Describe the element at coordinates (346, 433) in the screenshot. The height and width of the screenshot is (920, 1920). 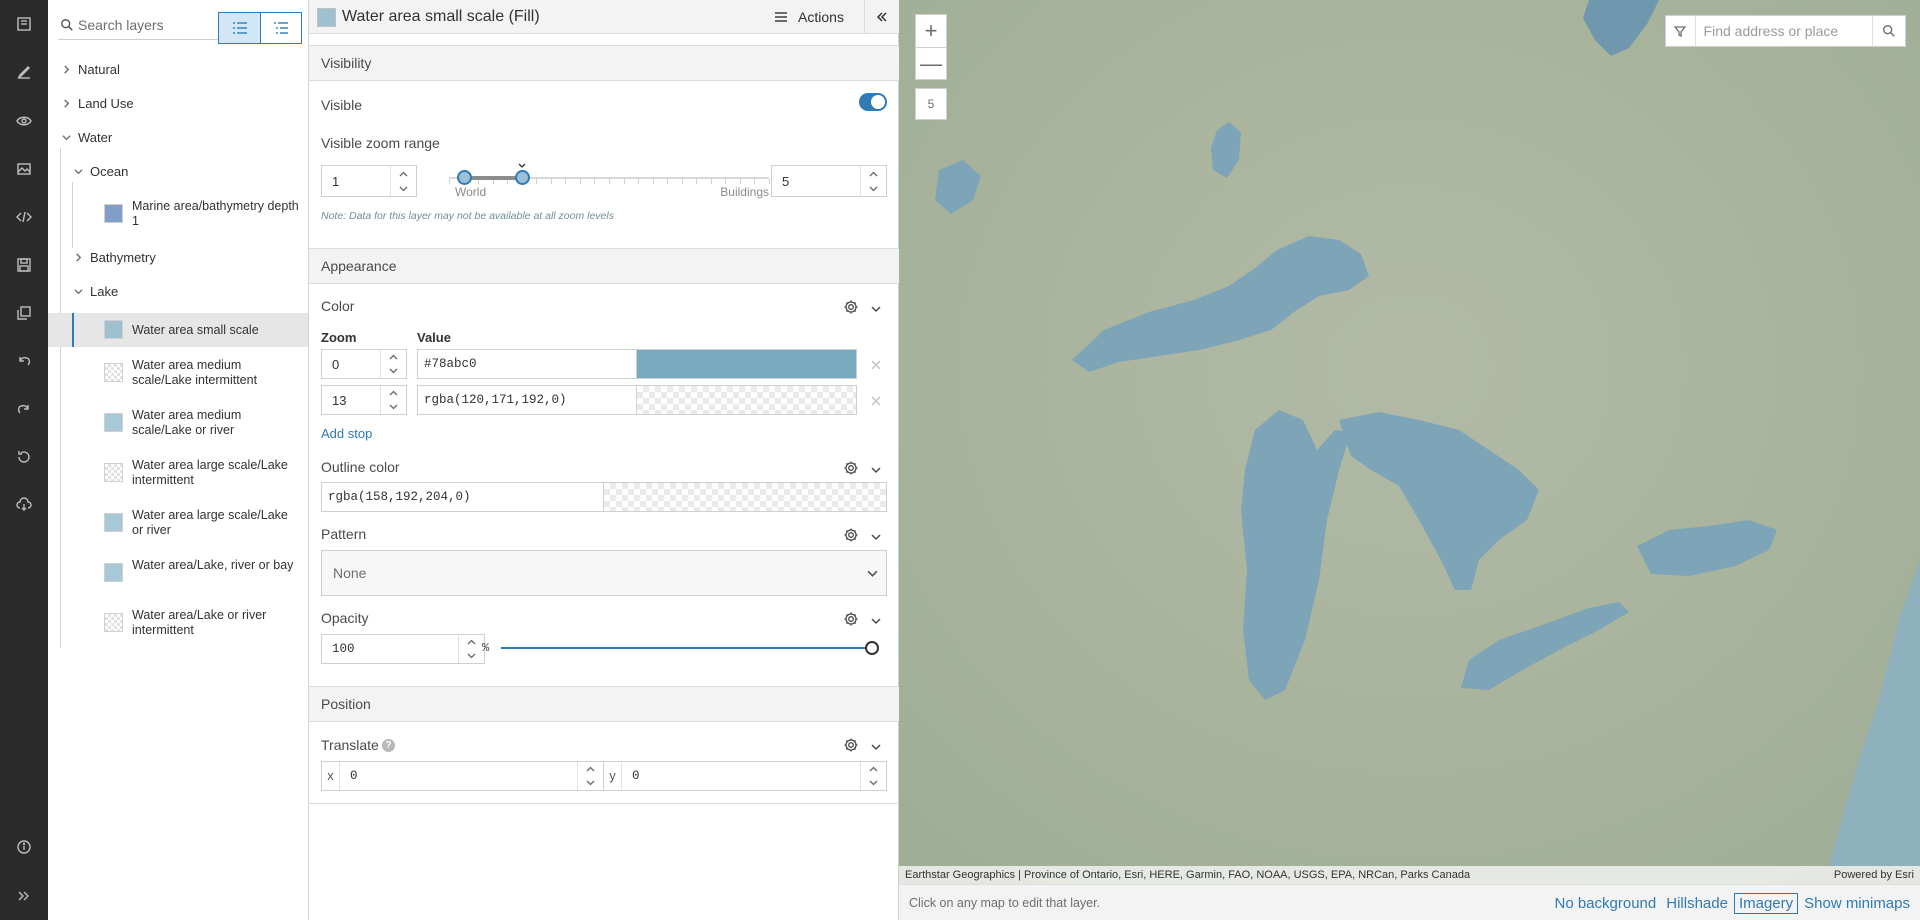
I see `add-stop-link: Add stop` at that location.